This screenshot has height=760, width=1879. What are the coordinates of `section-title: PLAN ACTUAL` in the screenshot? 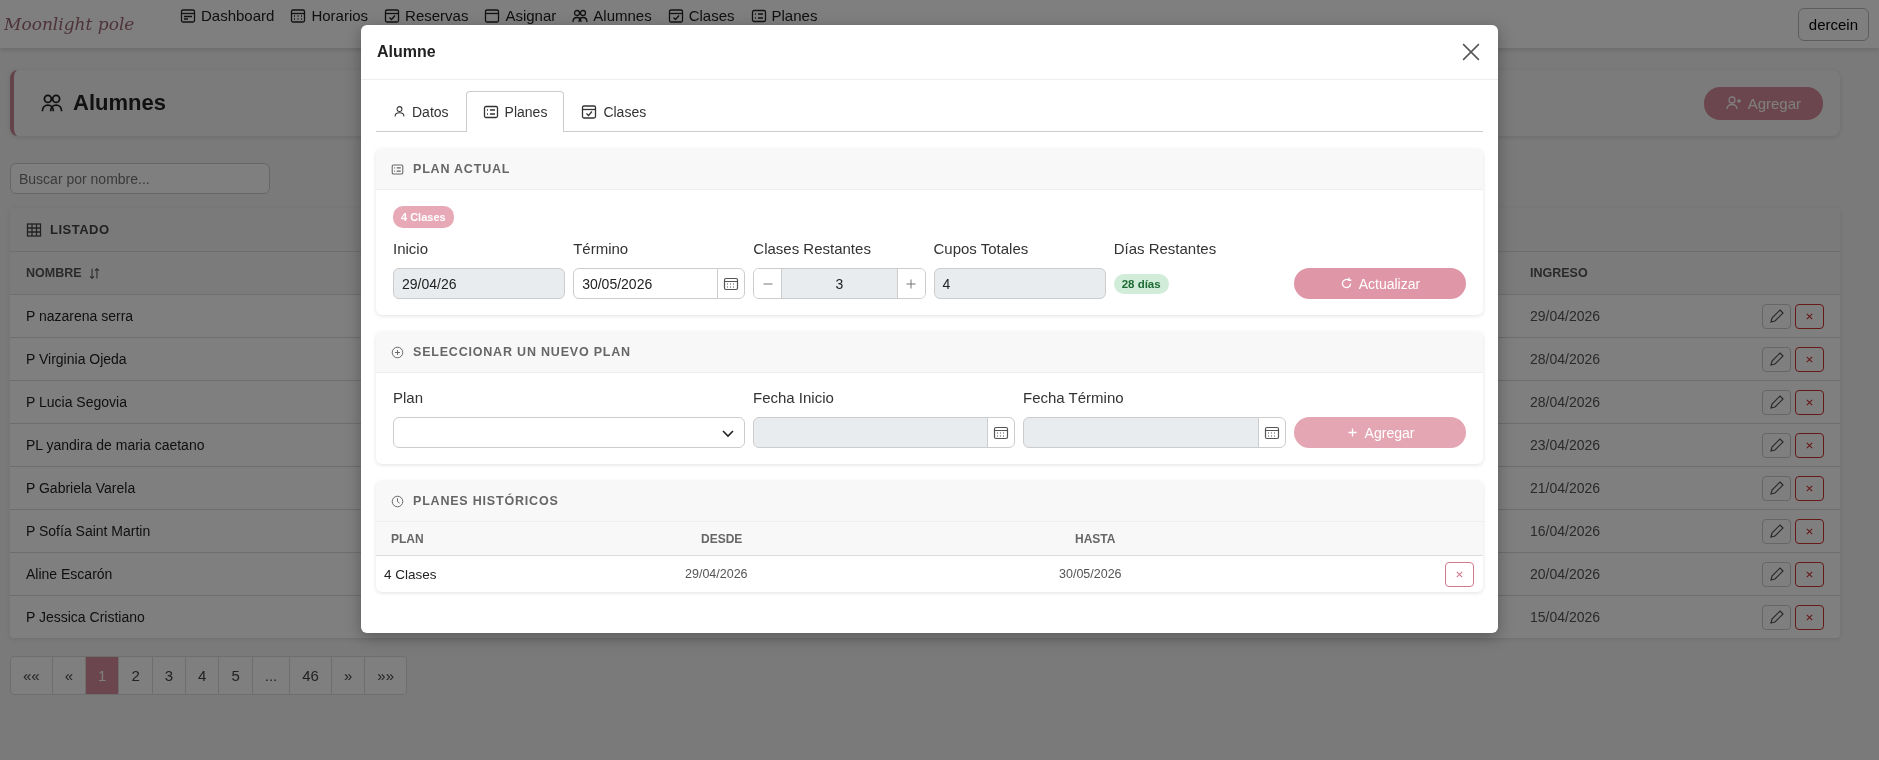 It's located at (462, 169).